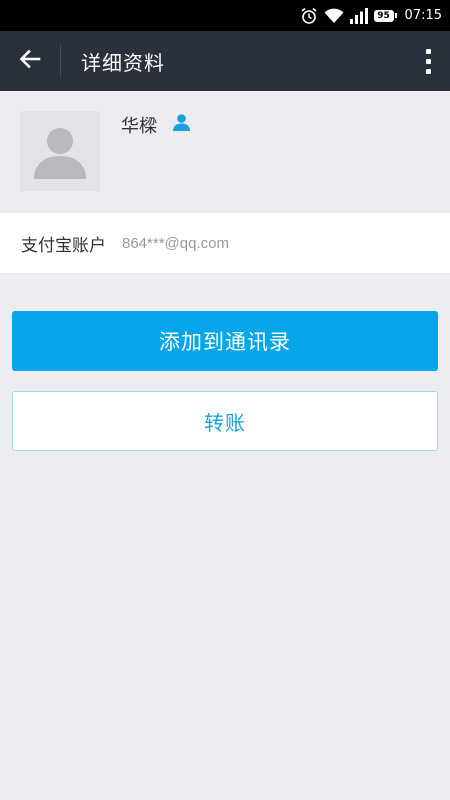 The height and width of the screenshot is (800, 450). Describe the element at coordinates (423, 15) in the screenshot. I see `status-time: 07:15` at that location.